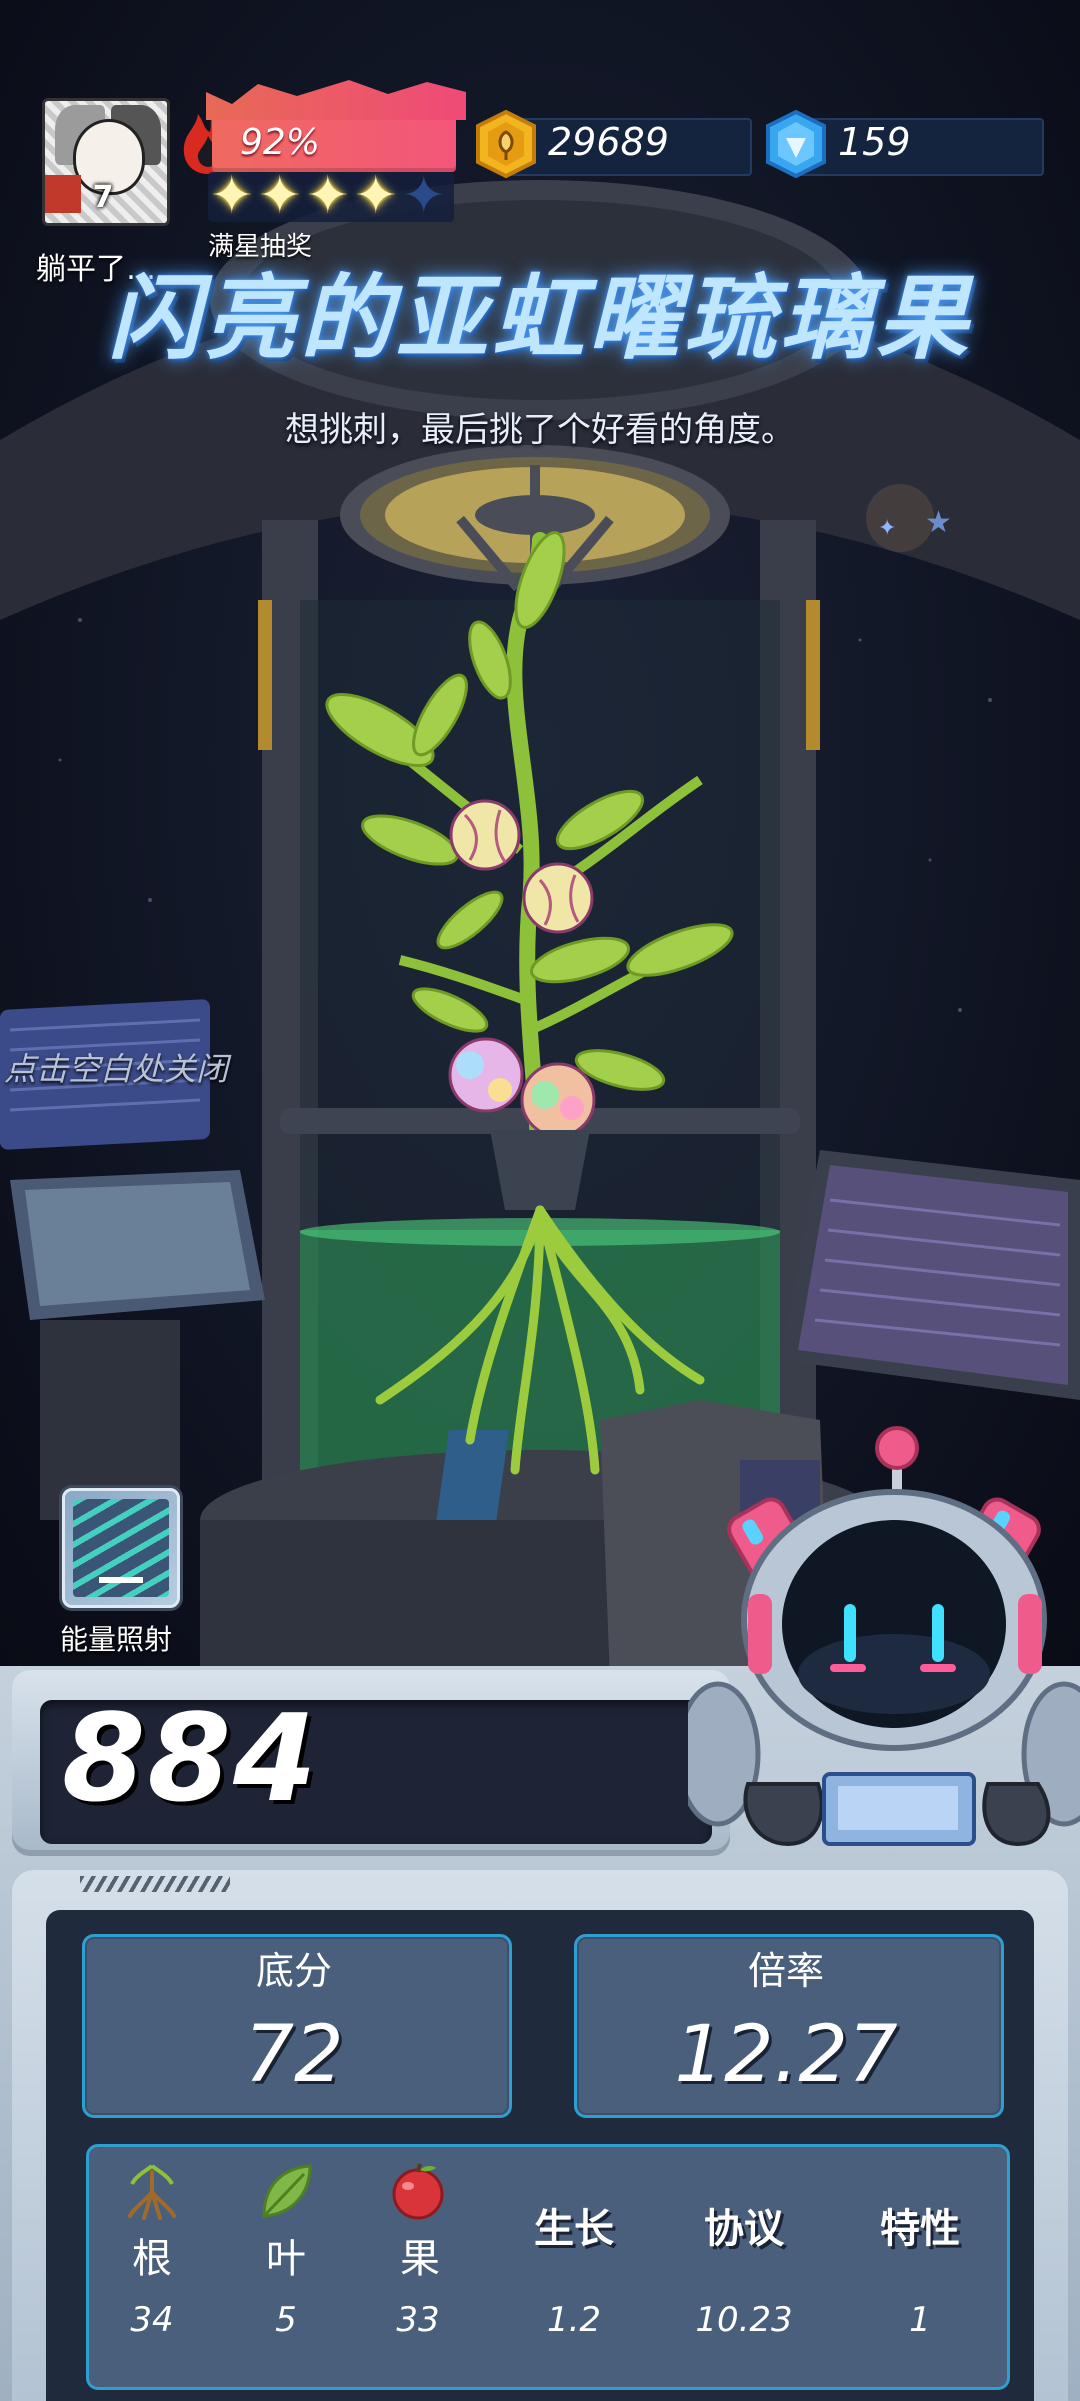 This screenshot has height=2401, width=1080. I want to click on multiplier-label: 倍率, so click(785, 1971).